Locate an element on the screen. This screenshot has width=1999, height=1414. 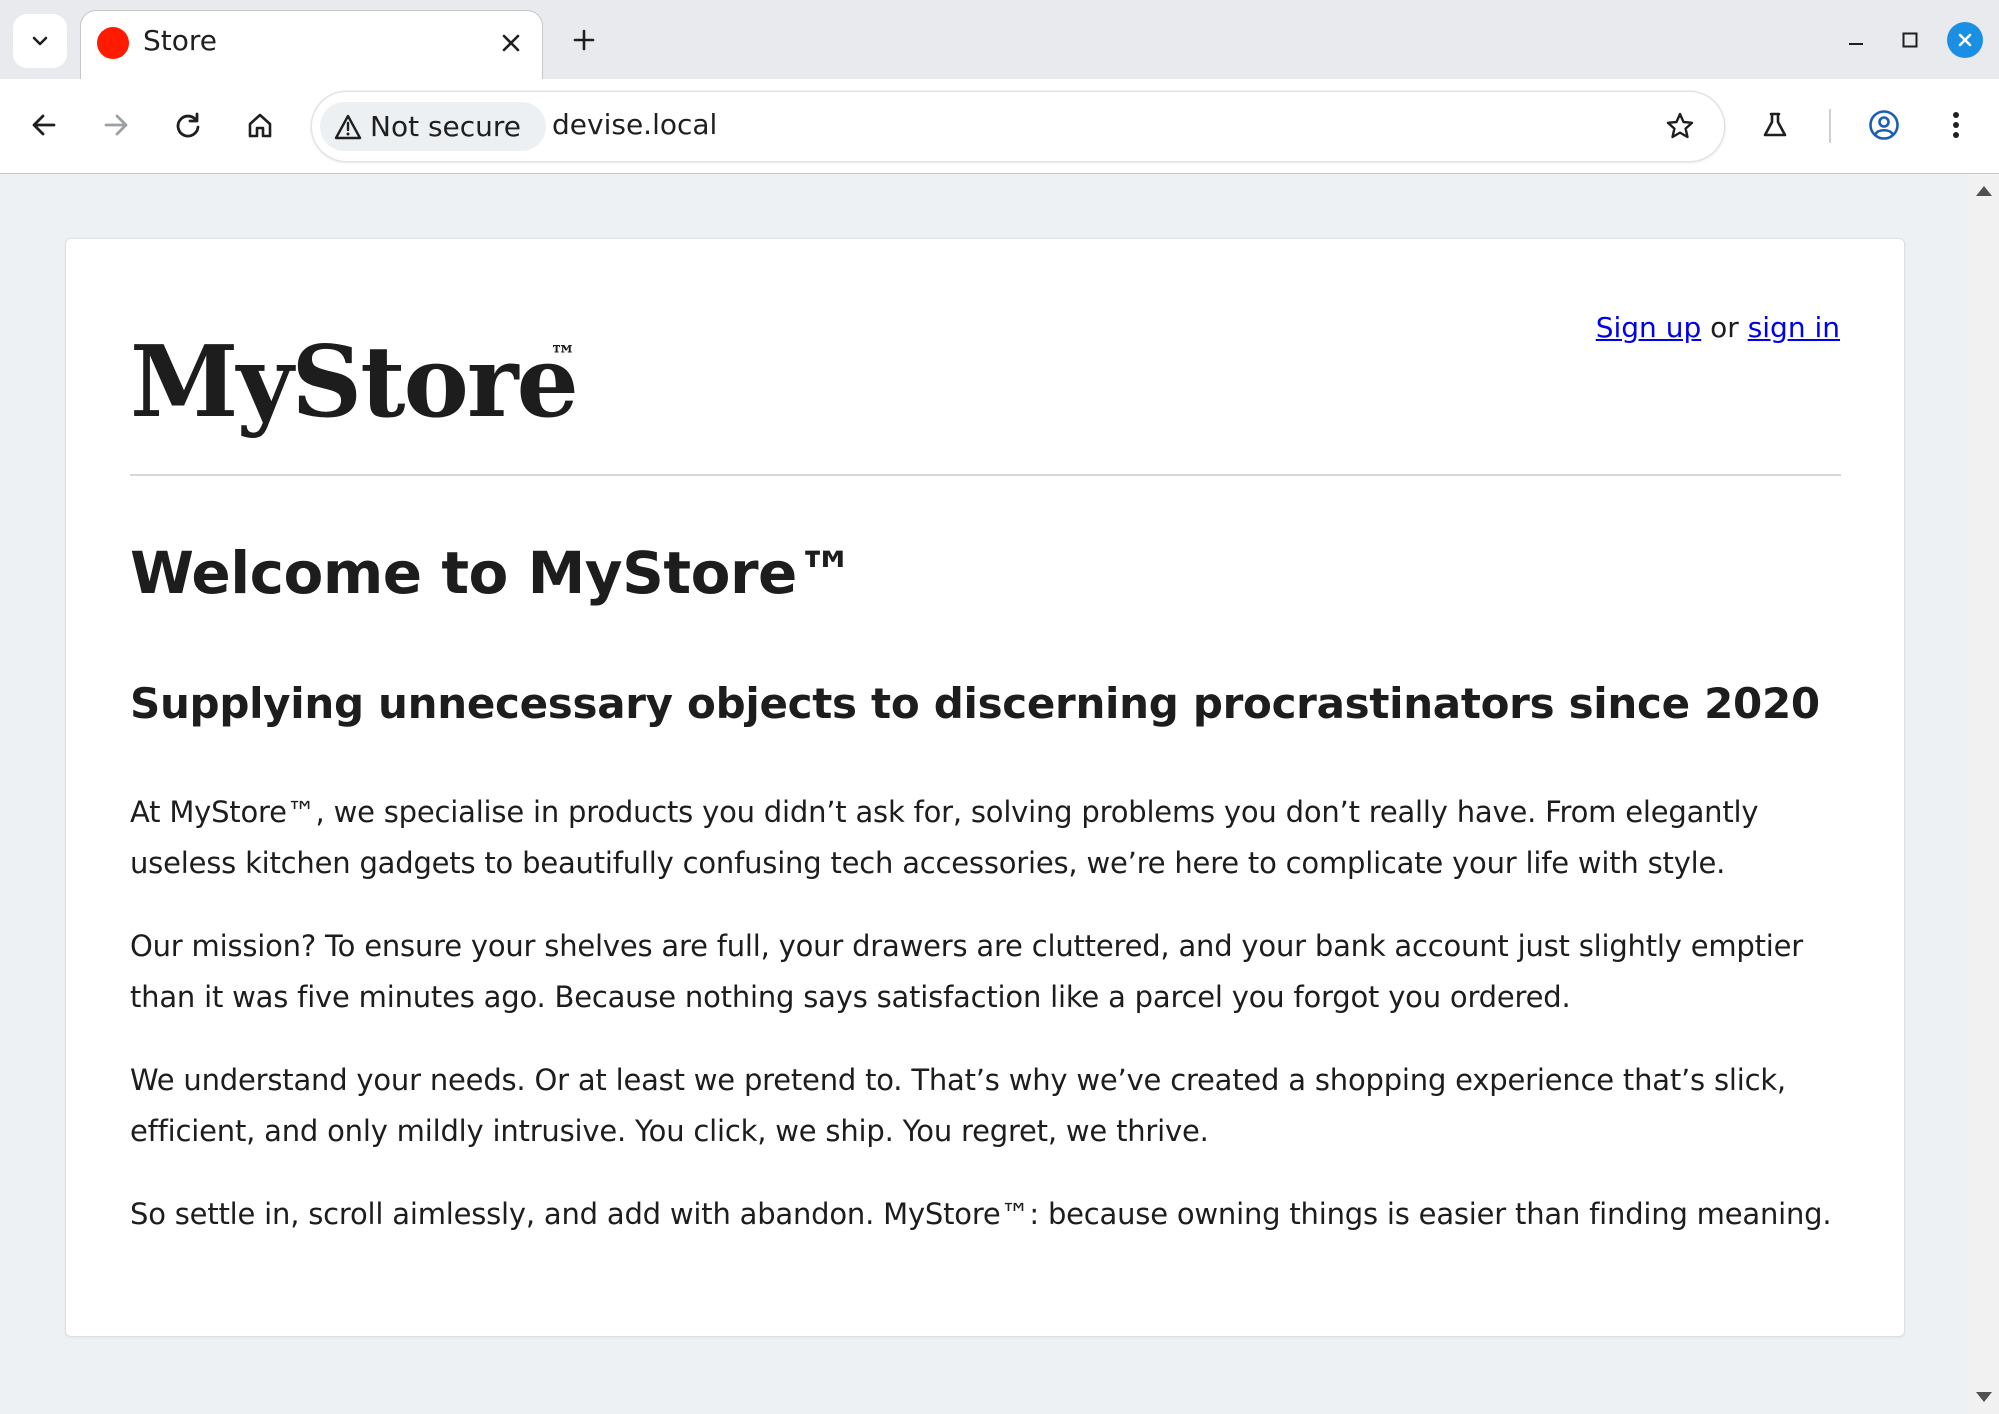
browser-toolbar: Not secure devise.local is located at coordinates (999, 126).